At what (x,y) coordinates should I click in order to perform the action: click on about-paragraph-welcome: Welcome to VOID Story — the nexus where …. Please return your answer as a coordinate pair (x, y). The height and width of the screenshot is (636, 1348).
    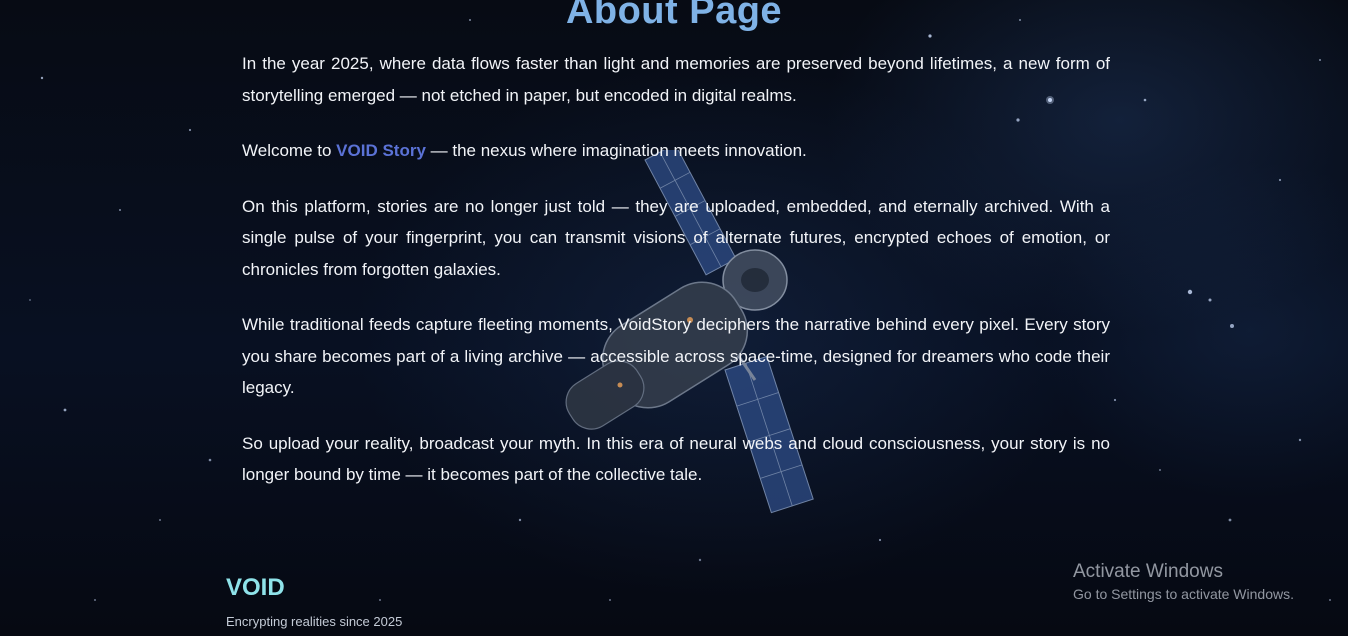
    Looking at the image, I should click on (676, 151).